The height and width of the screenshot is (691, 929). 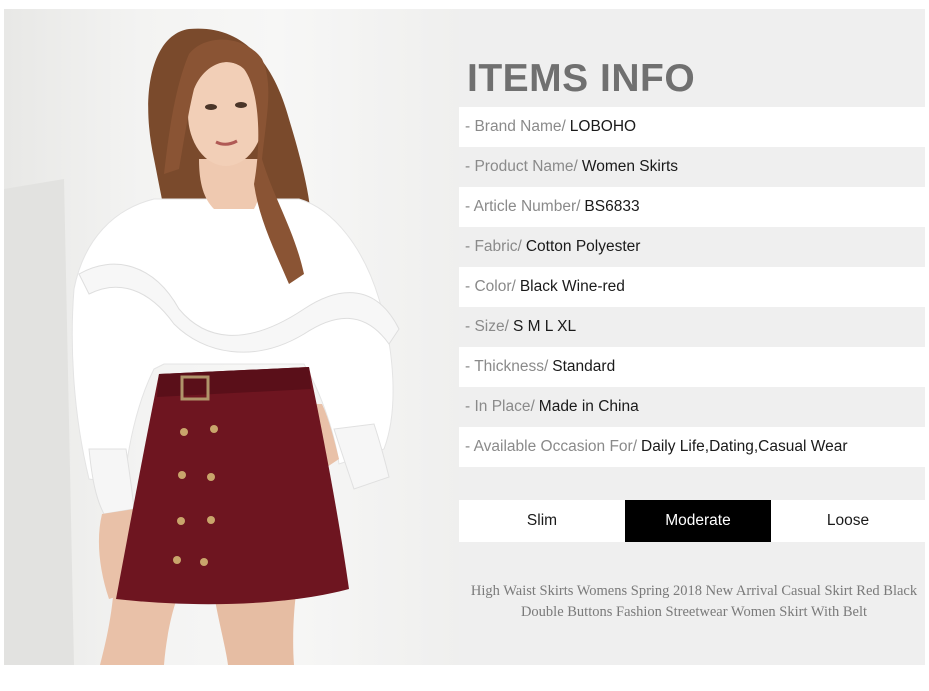 I want to click on spec-value: Daily Life,Dating,Casual Wear, so click(x=744, y=446).